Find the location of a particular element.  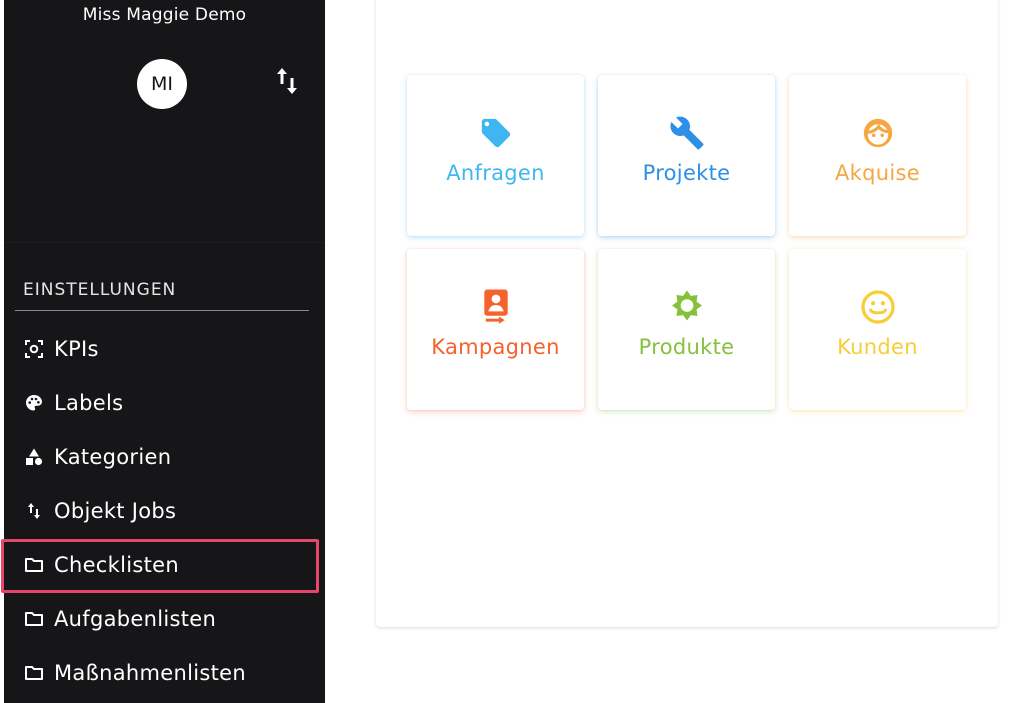

sidebar-item-labels: Labels is located at coordinates (164, 403).